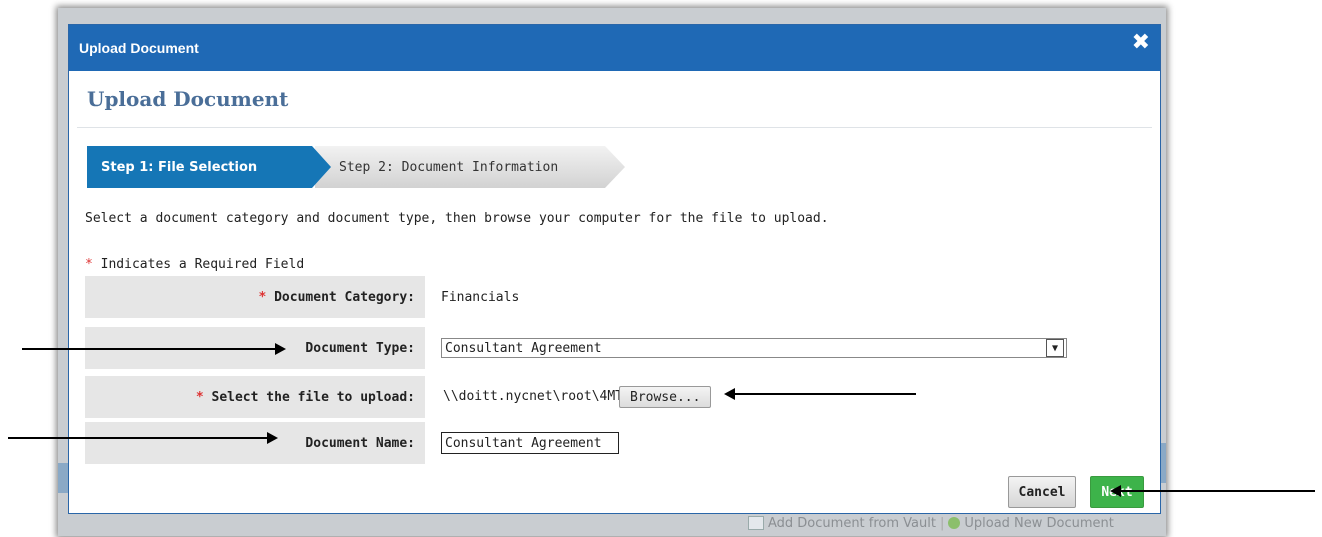 The image size is (1322, 537). I want to click on file-upload-label: * Select the file to upload:, so click(255, 397).